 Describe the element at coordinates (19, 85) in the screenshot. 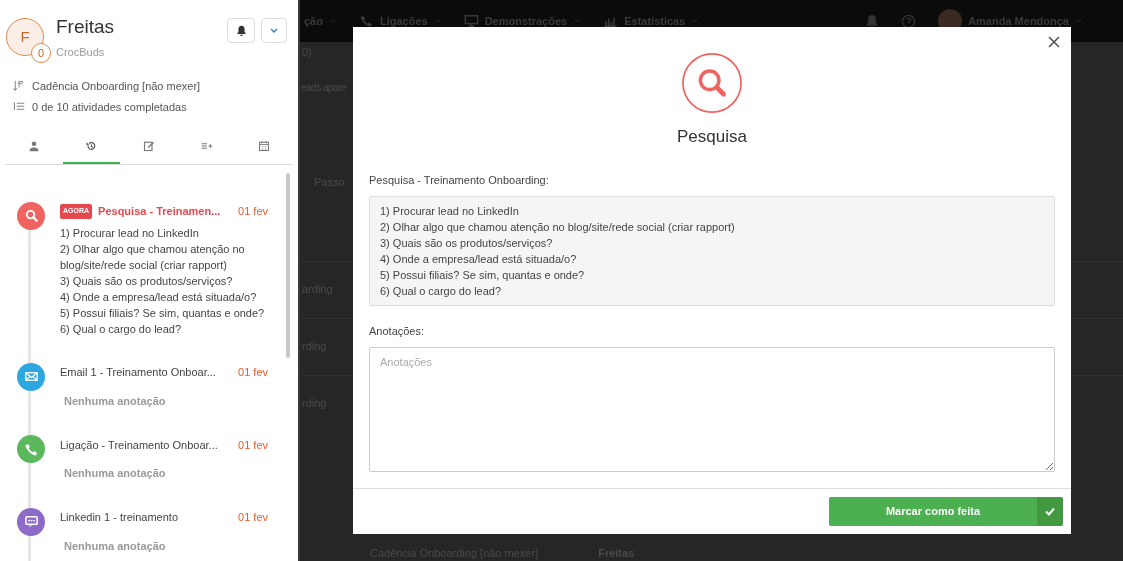

I see `cadence-icon` at that location.